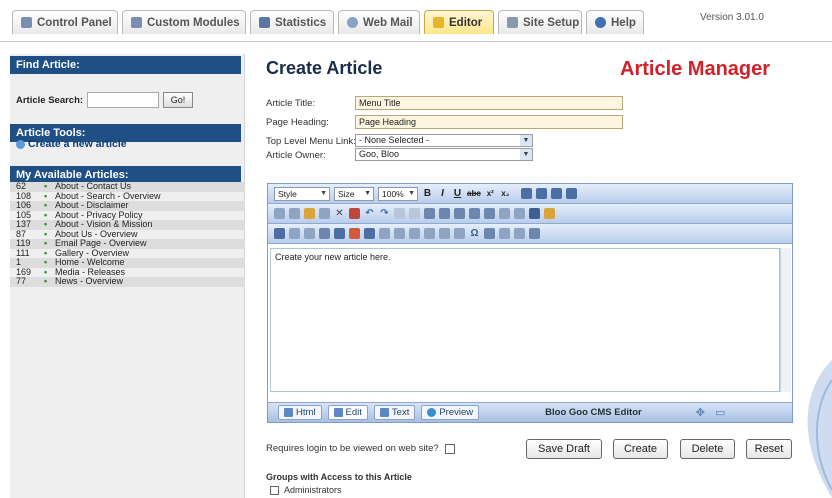 This screenshot has height=498, width=832. What do you see at coordinates (489, 213) in the screenshot?
I see `blockquote-icon` at bounding box center [489, 213].